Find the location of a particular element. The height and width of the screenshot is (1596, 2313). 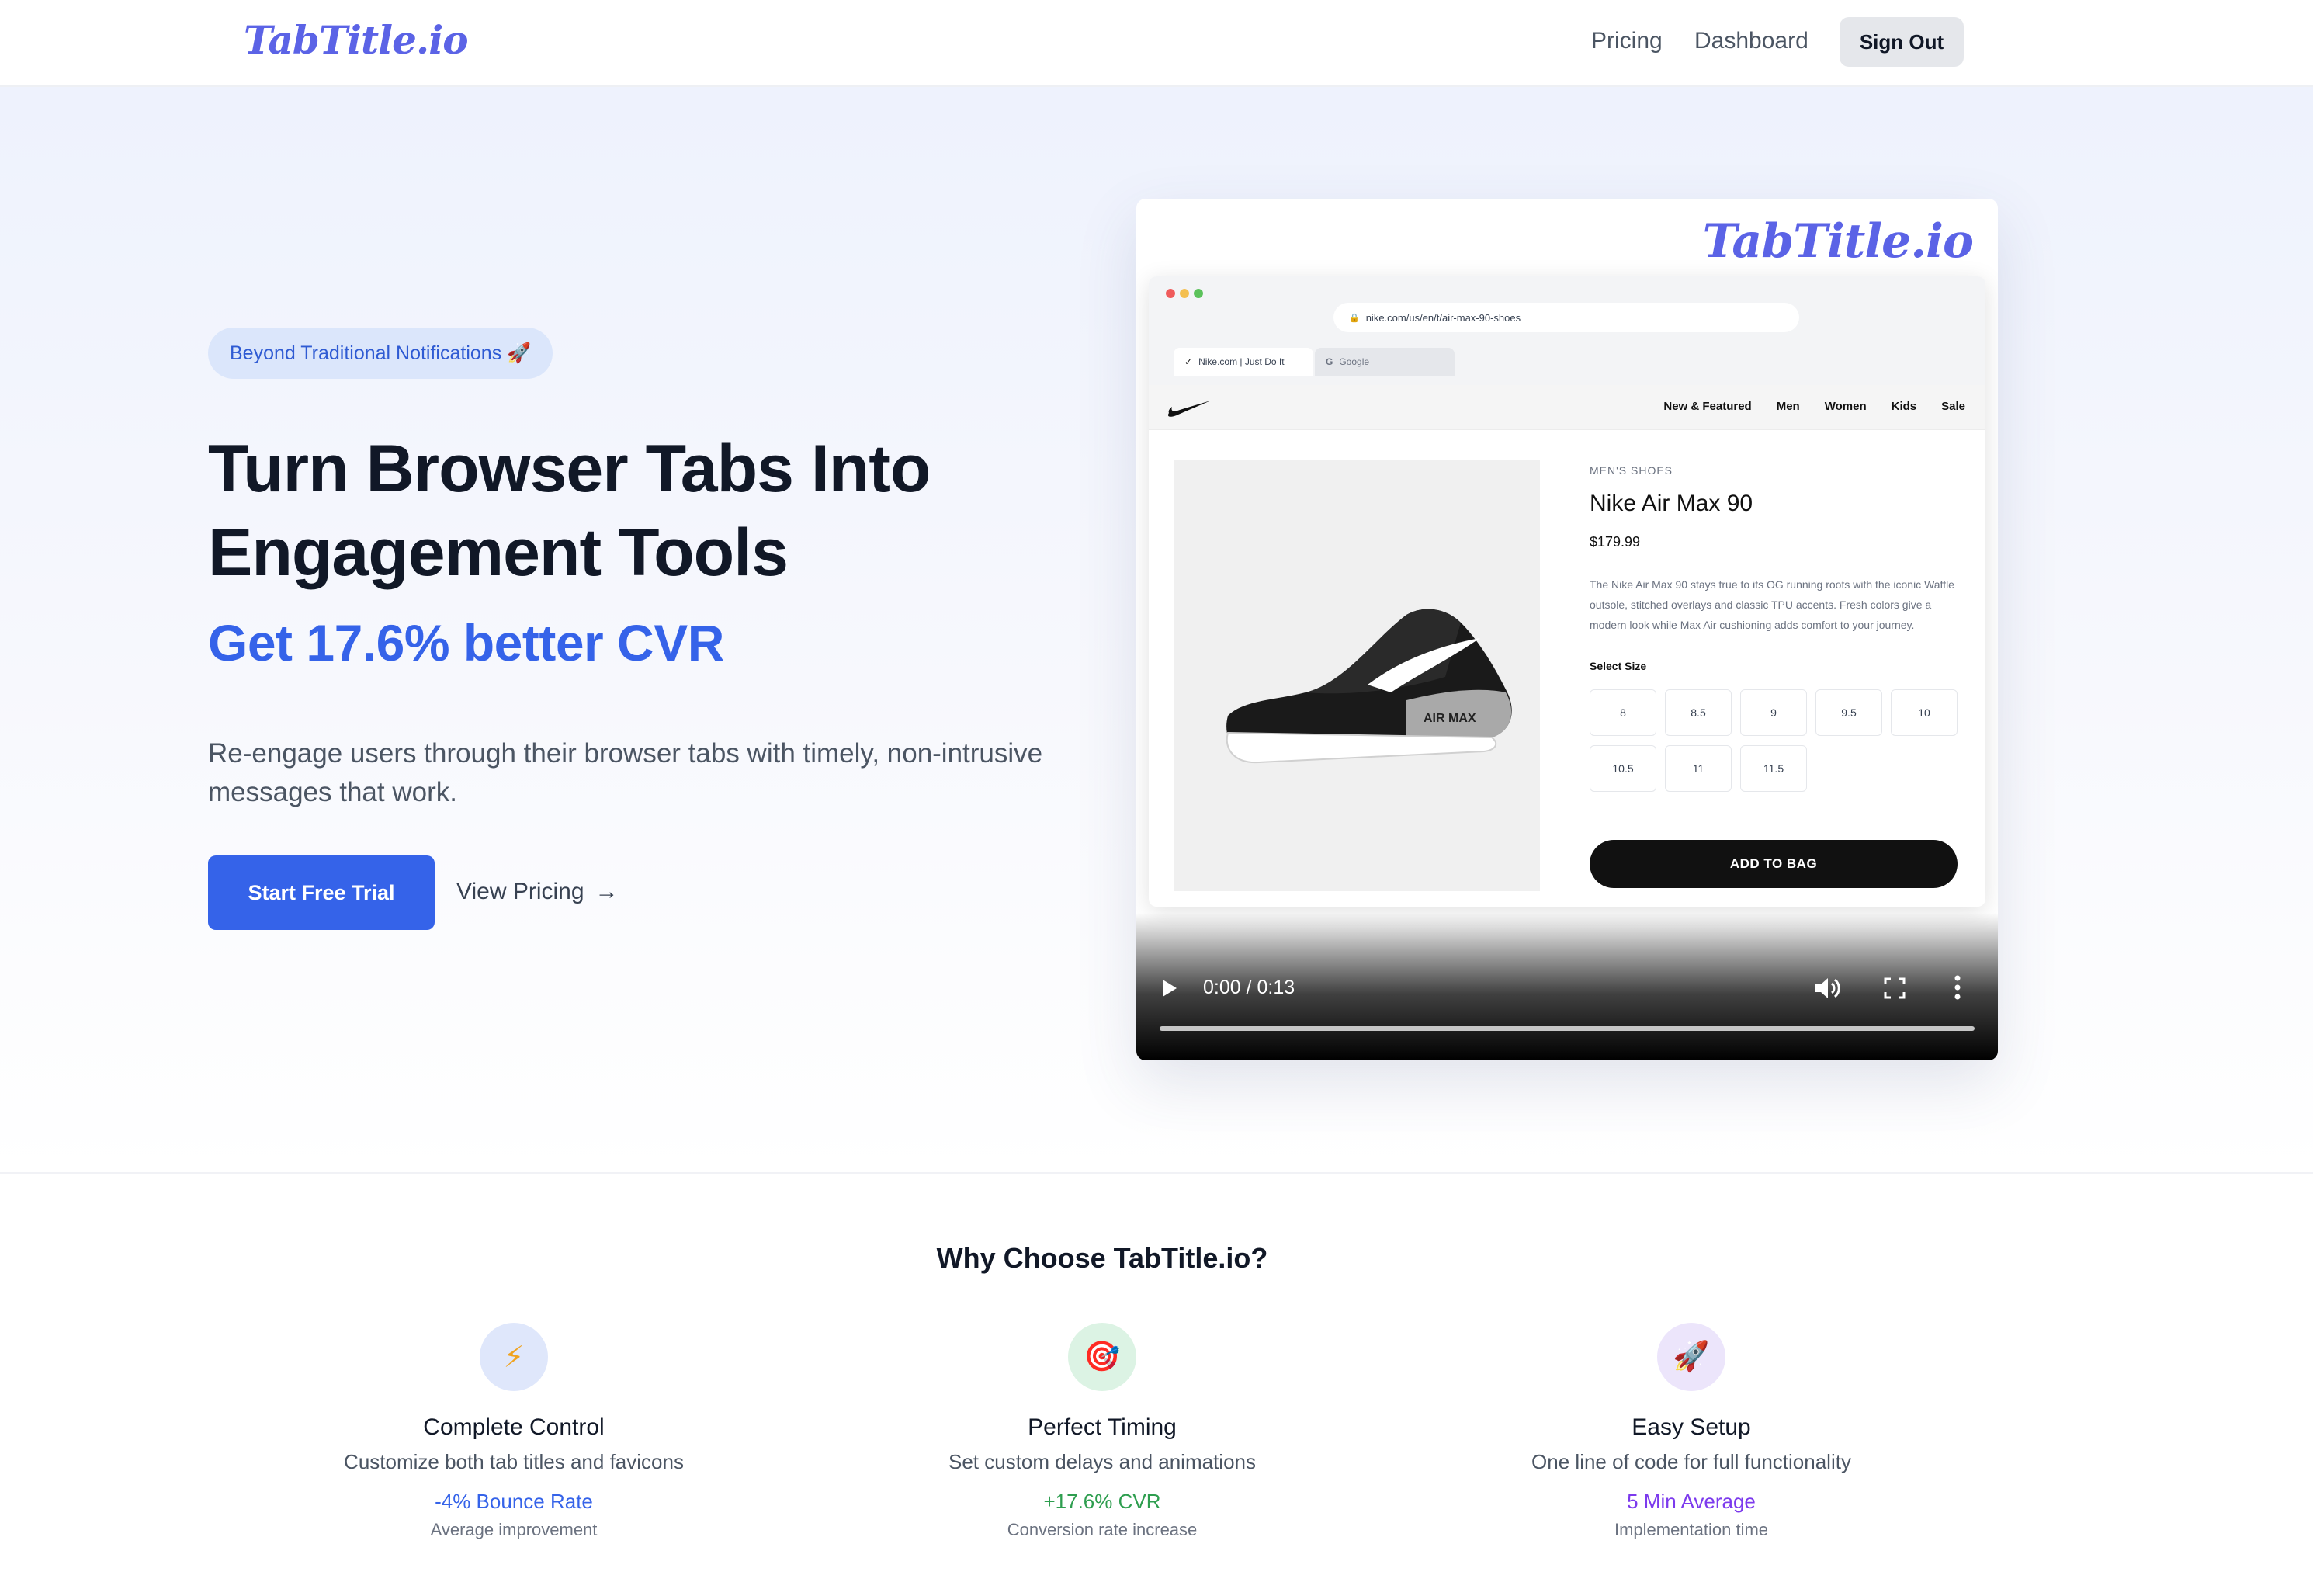

window-minimize-dot-icon is located at coordinates (1184, 293).